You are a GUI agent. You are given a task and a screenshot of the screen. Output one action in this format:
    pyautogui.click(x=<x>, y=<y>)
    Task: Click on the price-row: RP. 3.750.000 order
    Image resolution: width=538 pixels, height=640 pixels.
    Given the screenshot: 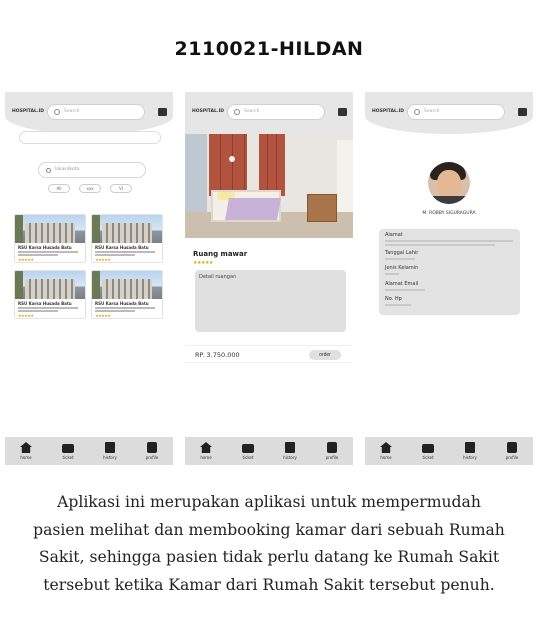 What is the action you would take?
    pyautogui.click(x=269, y=354)
    